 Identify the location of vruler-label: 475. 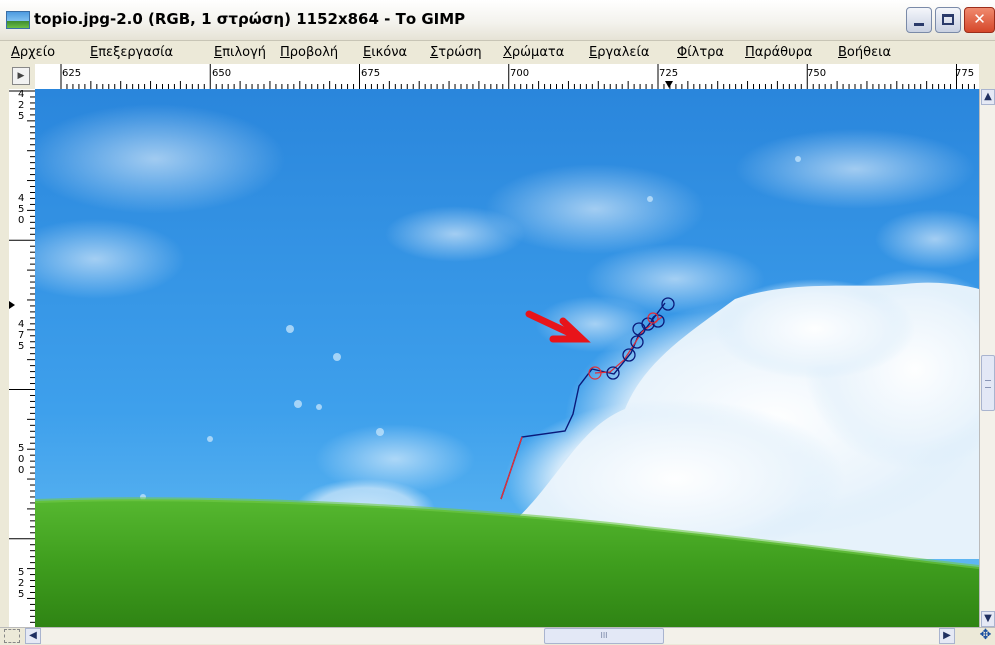
(21, 335).